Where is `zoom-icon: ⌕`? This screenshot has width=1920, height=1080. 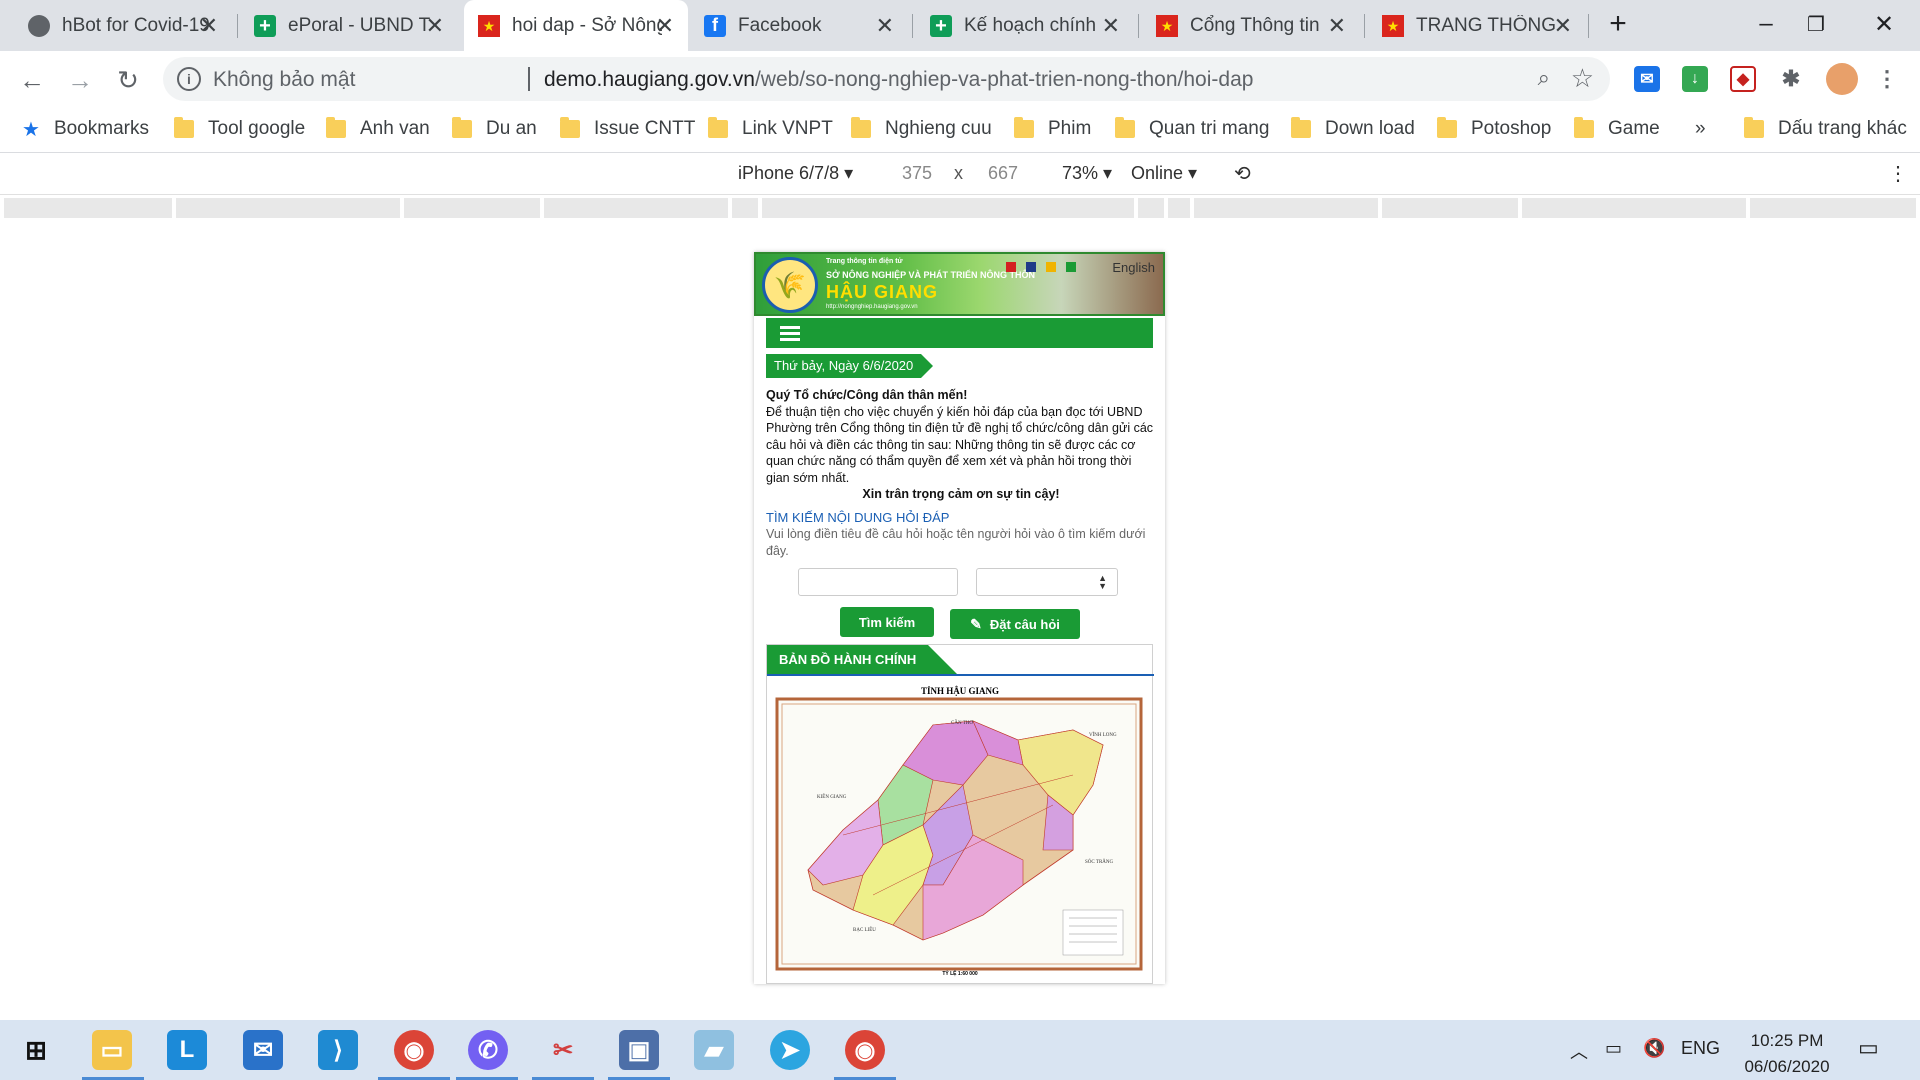
zoom-icon: ⌕ is located at coordinates (1544, 78).